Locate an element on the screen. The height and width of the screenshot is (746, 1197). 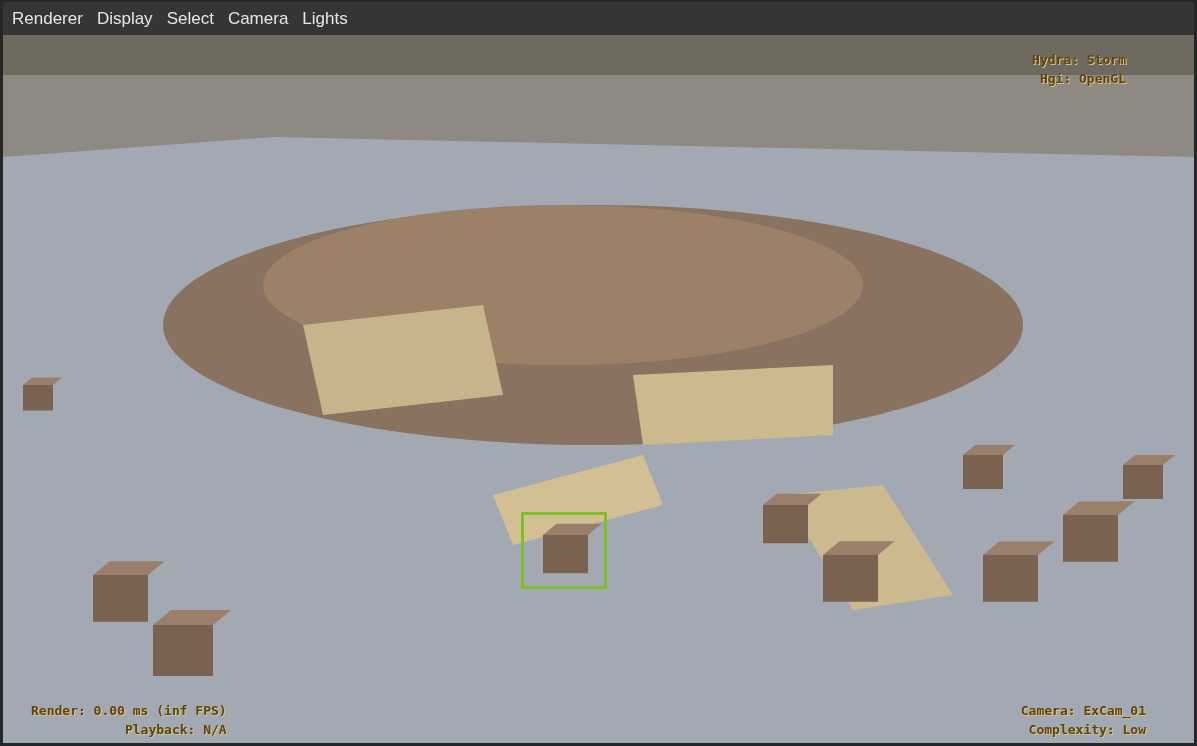
menu-item: Renderer is located at coordinates (47, 18).